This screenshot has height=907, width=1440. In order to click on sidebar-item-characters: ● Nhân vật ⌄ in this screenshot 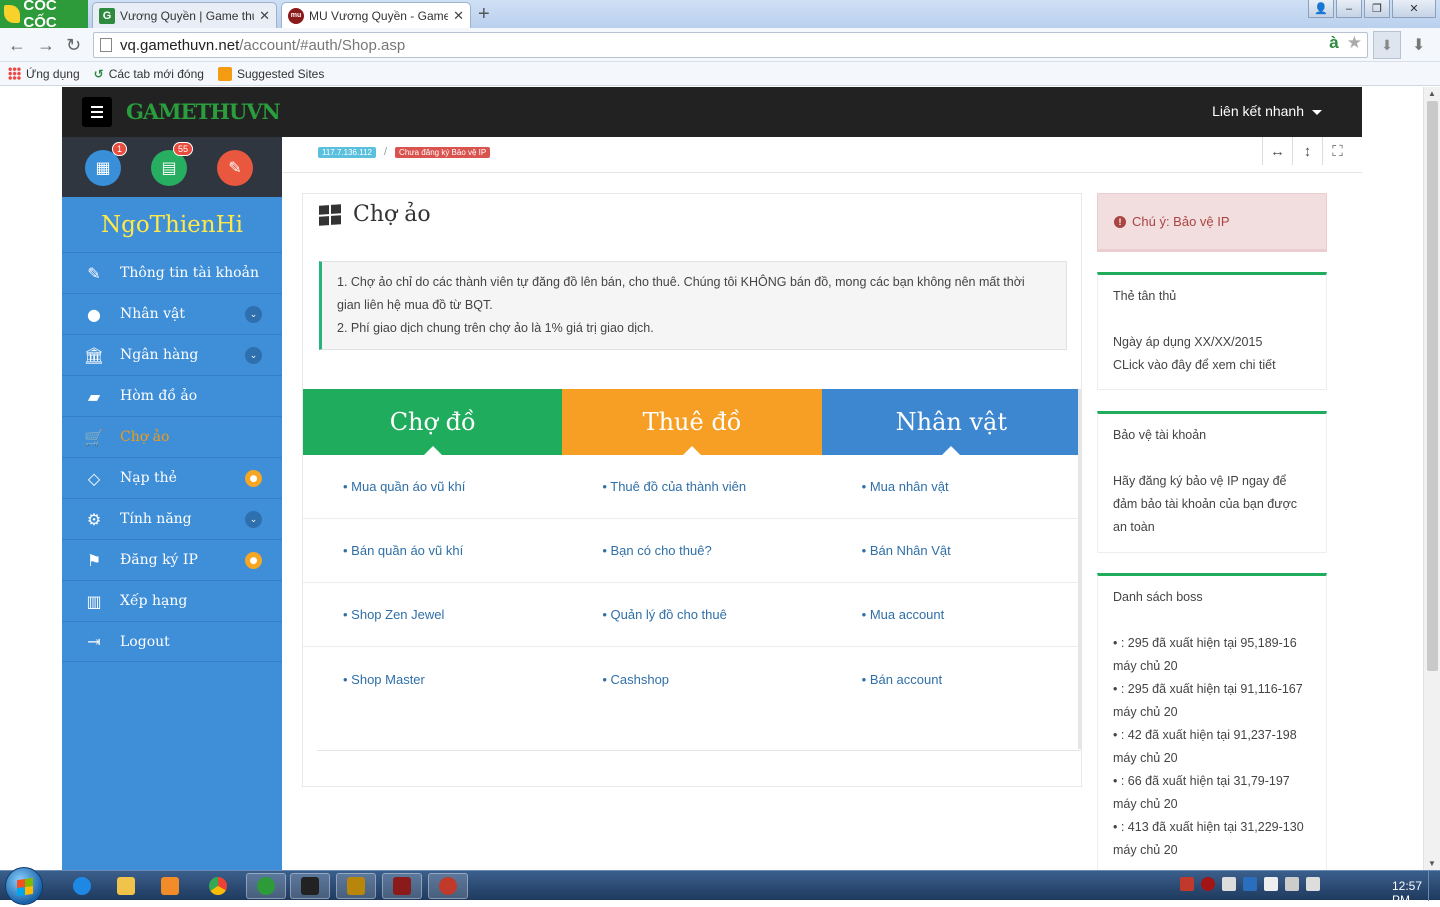, I will do `click(172, 313)`.